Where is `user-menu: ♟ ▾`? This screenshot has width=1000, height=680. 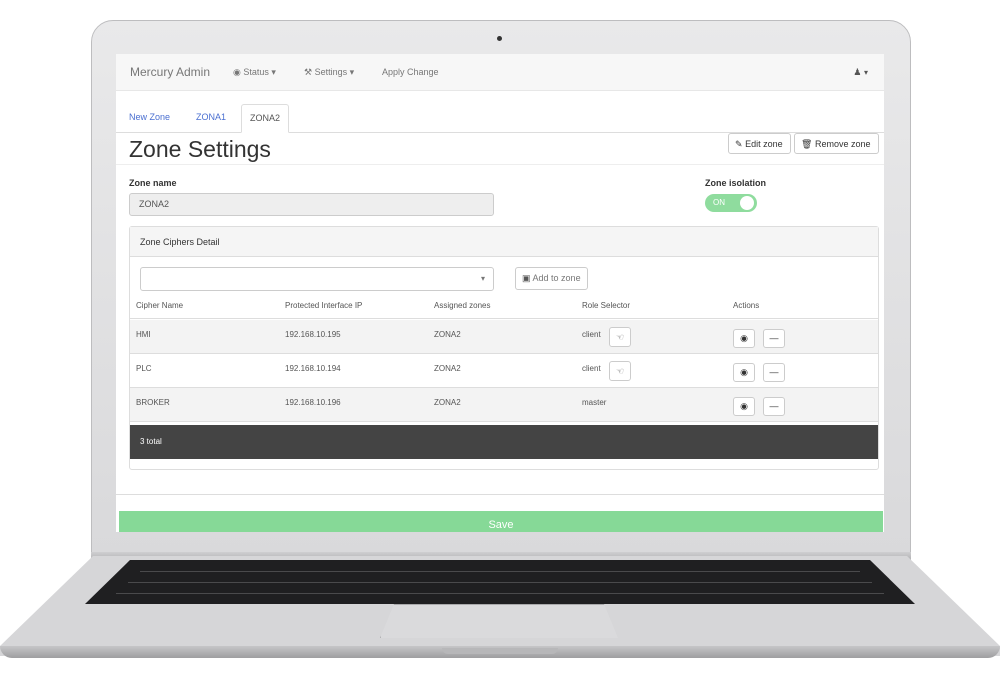 user-menu: ♟ ▾ is located at coordinates (860, 72).